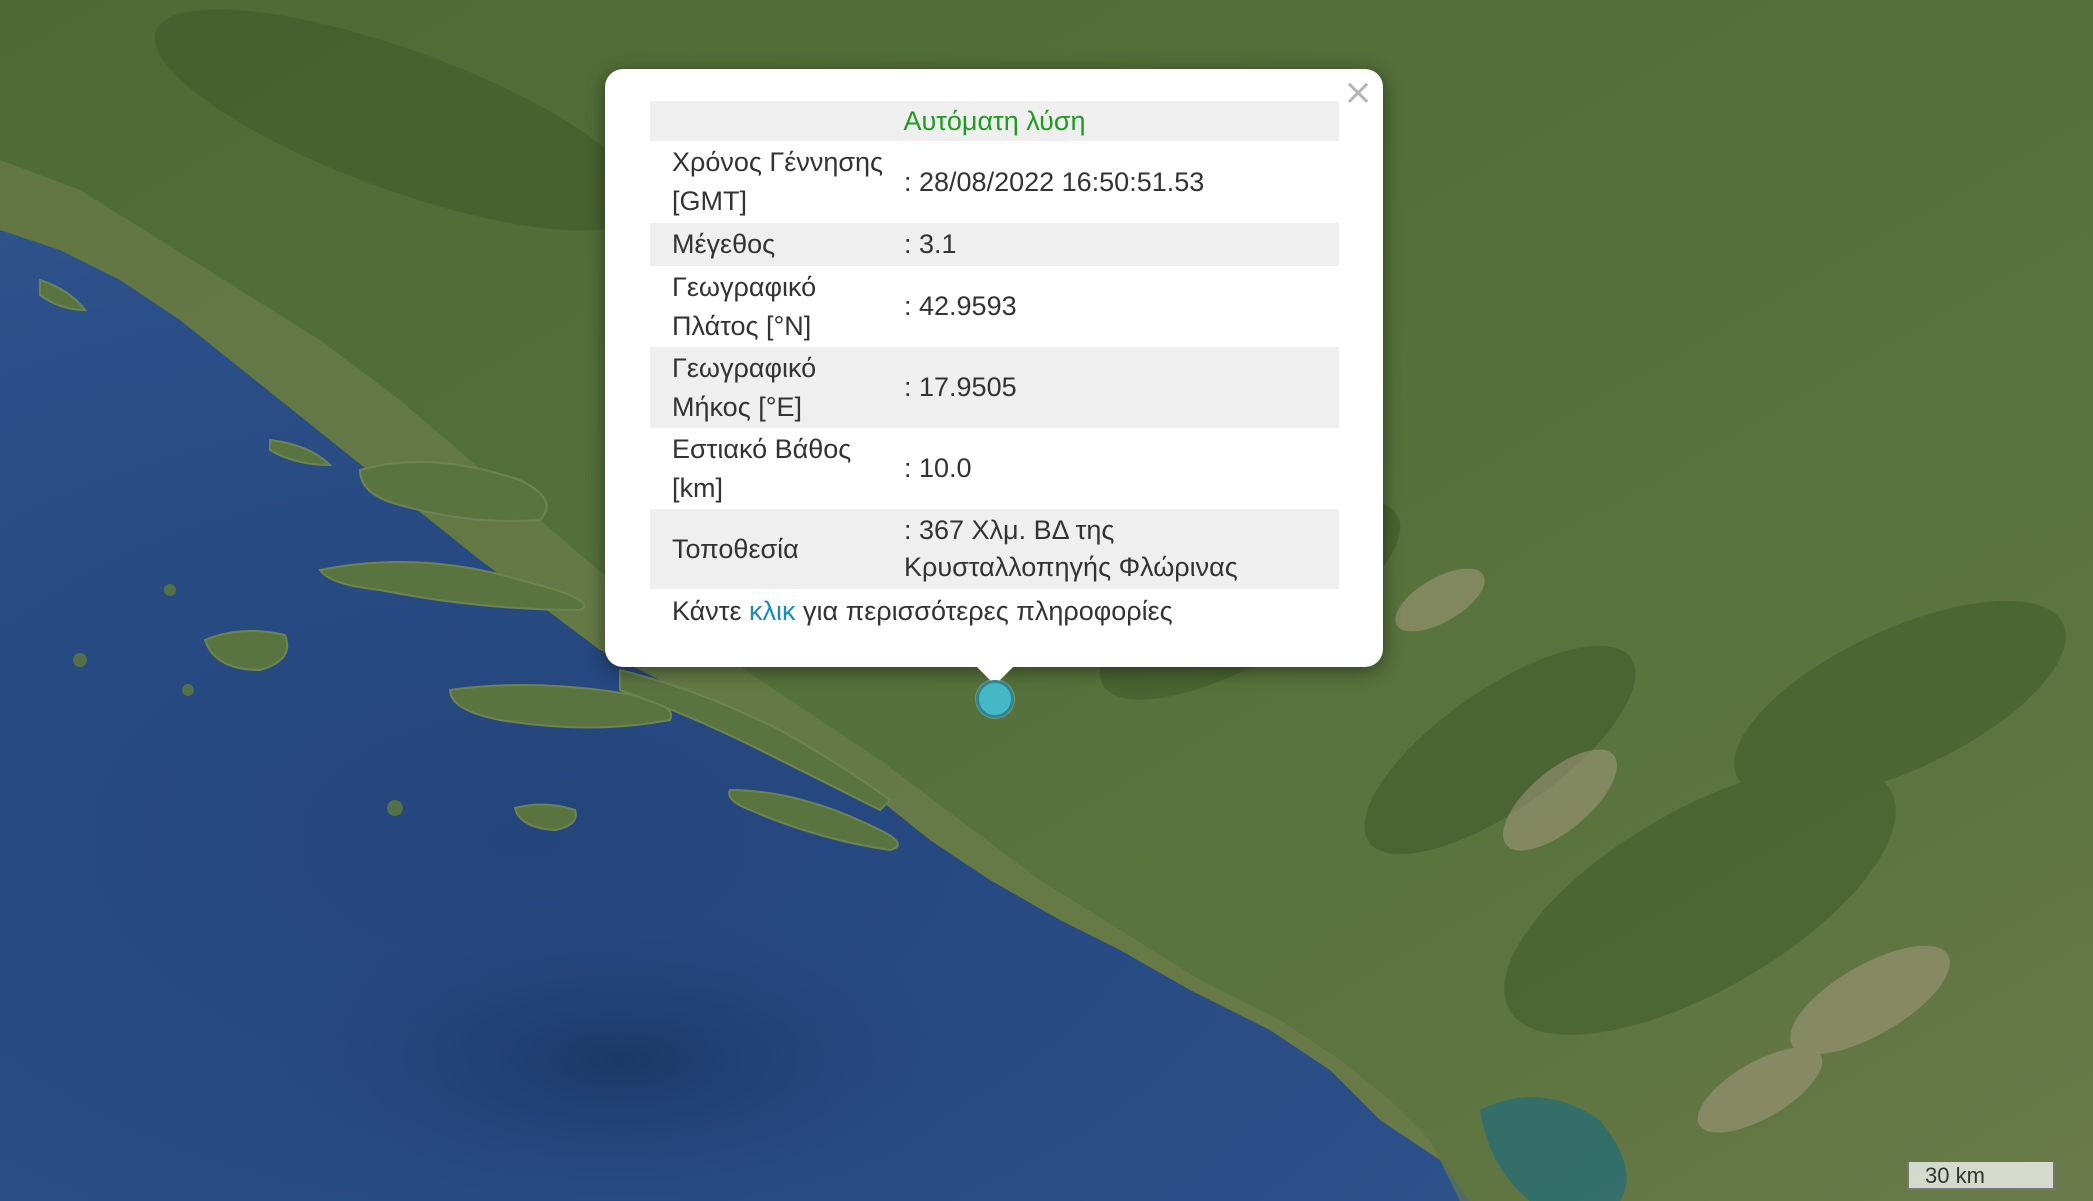  Describe the element at coordinates (777, 468) in the screenshot. I see `depth-label: Εστιακό Βάθος [km]` at that location.